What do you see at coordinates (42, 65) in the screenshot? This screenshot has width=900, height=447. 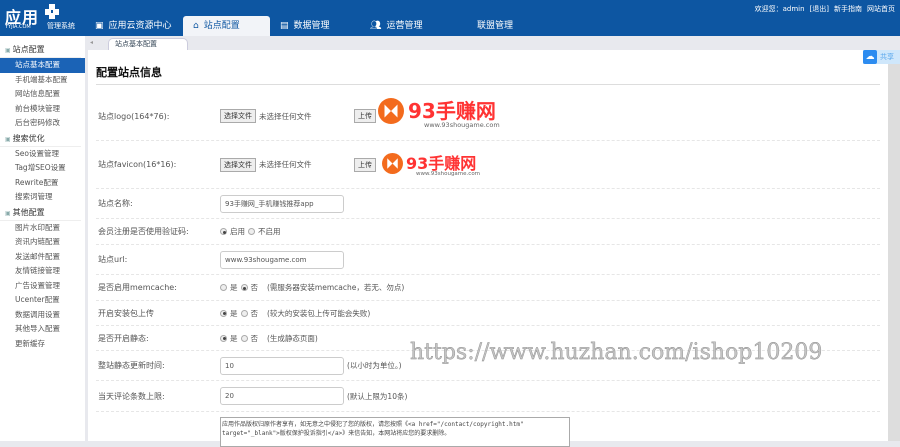 I see `sidebar-item: 站点基本配置` at bounding box center [42, 65].